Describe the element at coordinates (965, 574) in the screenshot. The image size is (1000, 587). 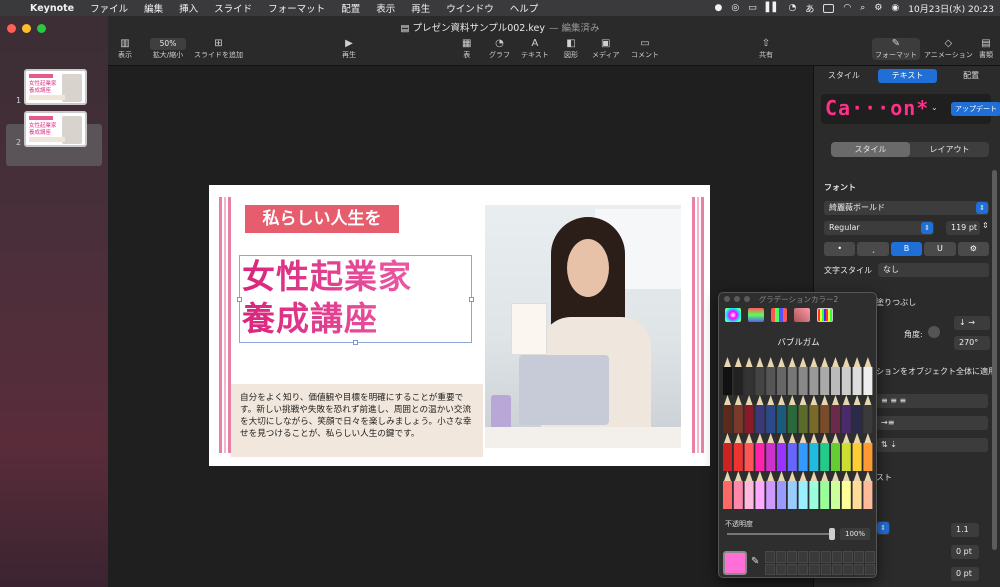
I see `spacing-after-field: 0 pt` at that location.